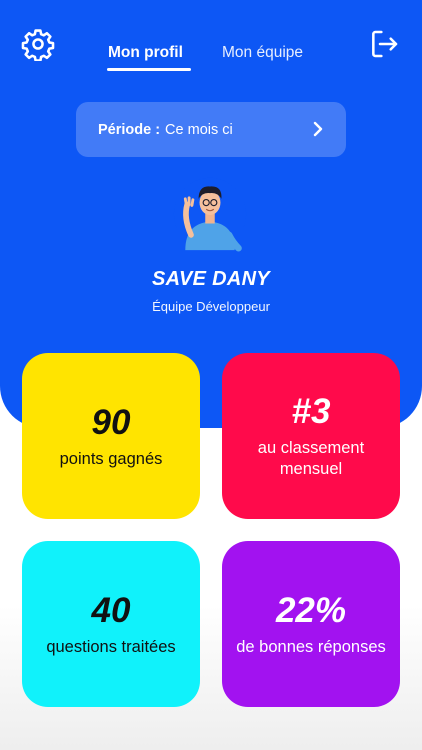 The width and height of the screenshot is (422, 750). What do you see at coordinates (318, 129) in the screenshot?
I see `chevron-right-icon` at bounding box center [318, 129].